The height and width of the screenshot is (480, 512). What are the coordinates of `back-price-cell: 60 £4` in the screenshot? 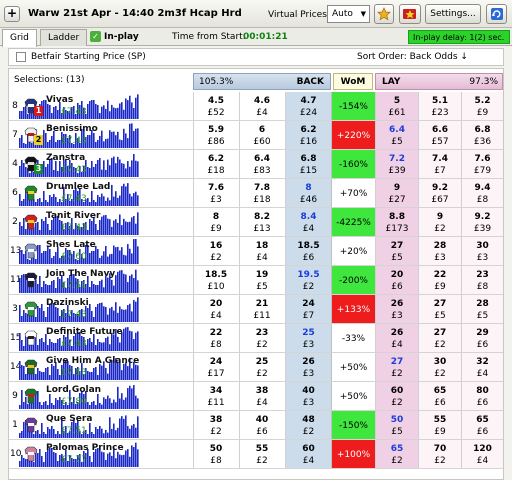 It's located at (308, 454).